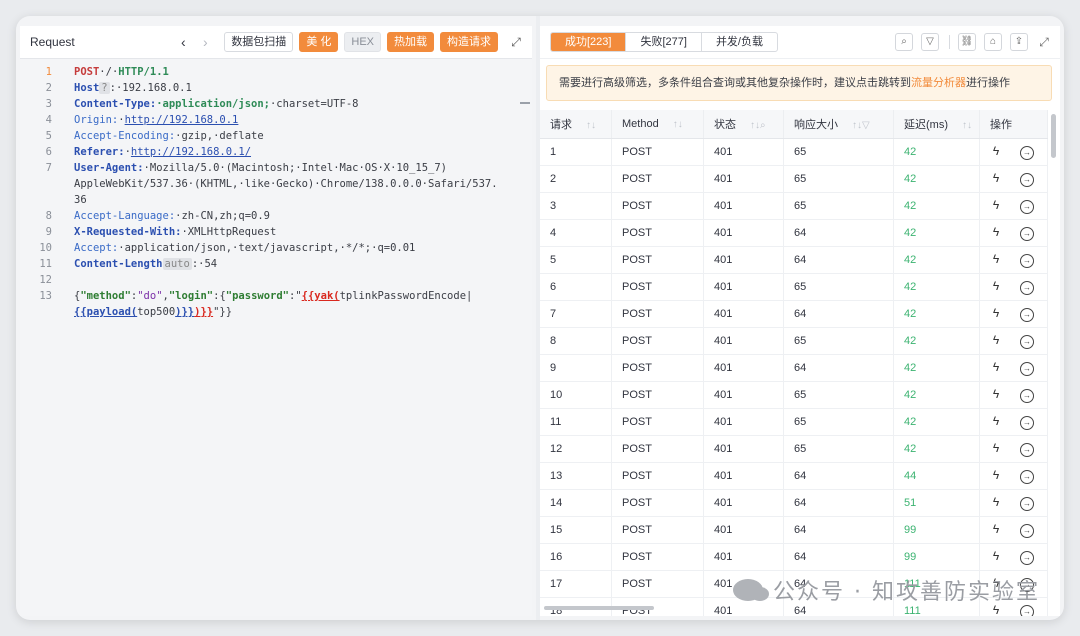 This screenshot has height=636, width=1080. I want to click on col-method: Method ↑↓, so click(657, 124).